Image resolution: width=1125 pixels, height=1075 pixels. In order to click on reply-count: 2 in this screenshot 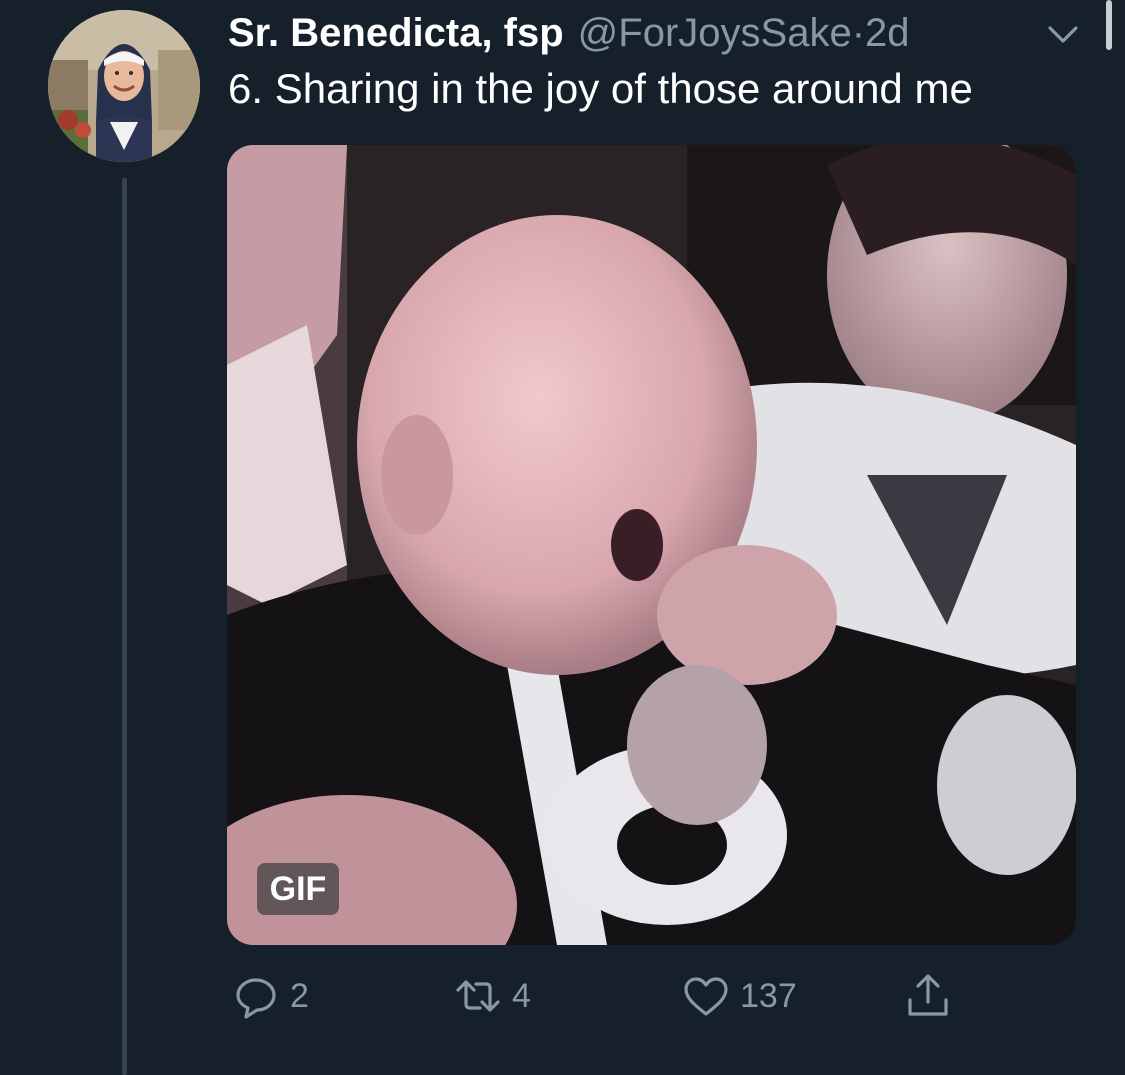, I will do `click(299, 995)`.